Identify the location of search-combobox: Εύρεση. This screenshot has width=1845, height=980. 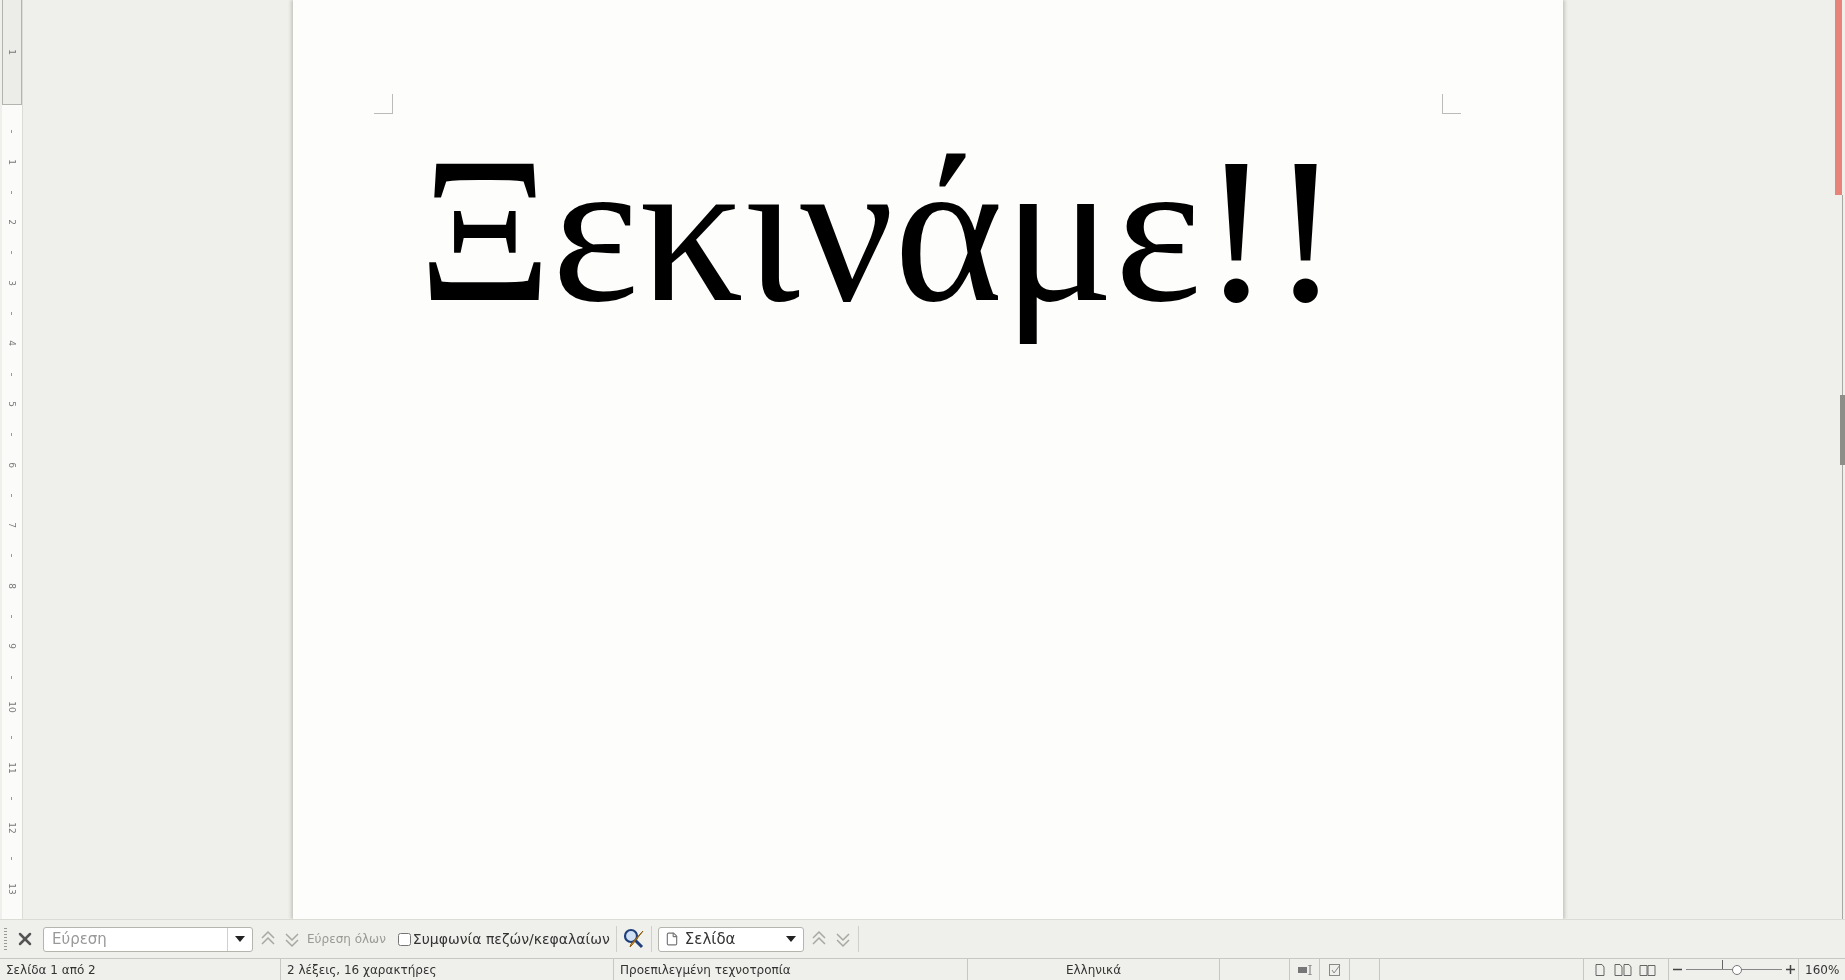
(148, 939).